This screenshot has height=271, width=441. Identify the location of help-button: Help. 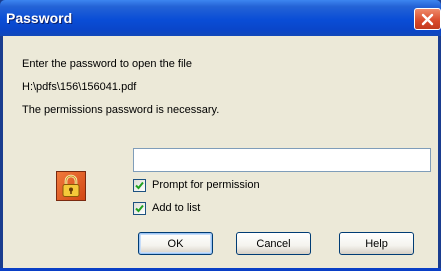
(376, 243).